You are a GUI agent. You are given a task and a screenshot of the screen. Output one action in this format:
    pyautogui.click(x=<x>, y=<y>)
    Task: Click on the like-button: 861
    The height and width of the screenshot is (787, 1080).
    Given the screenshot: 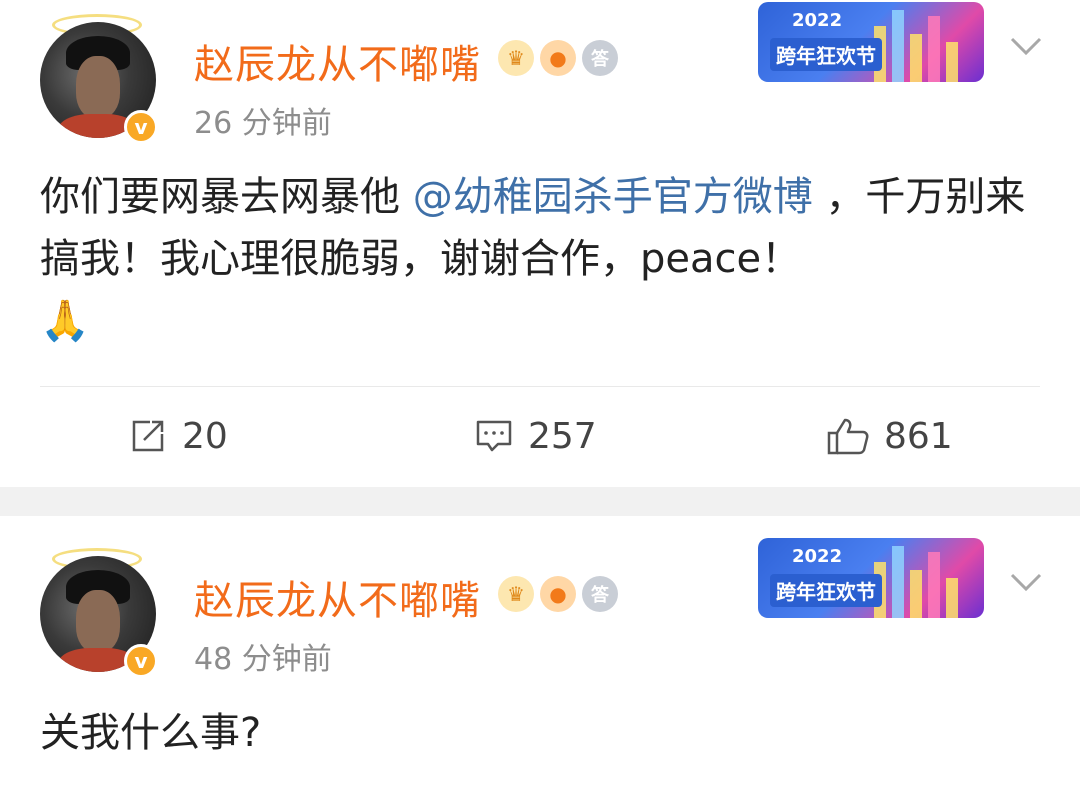 What is the action you would take?
    pyautogui.click(x=889, y=436)
    